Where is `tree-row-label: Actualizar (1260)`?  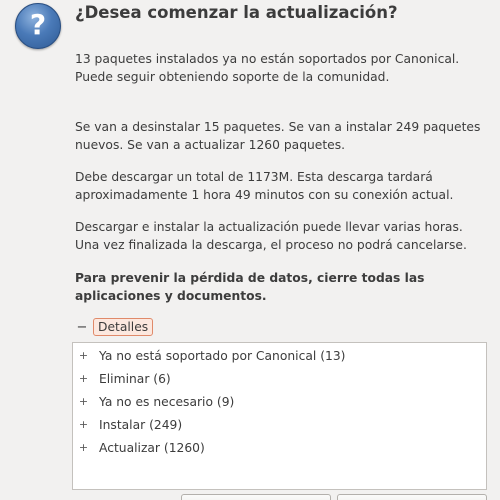 tree-row-label: Actualizar (1260) is located at coordinates (152, 447).